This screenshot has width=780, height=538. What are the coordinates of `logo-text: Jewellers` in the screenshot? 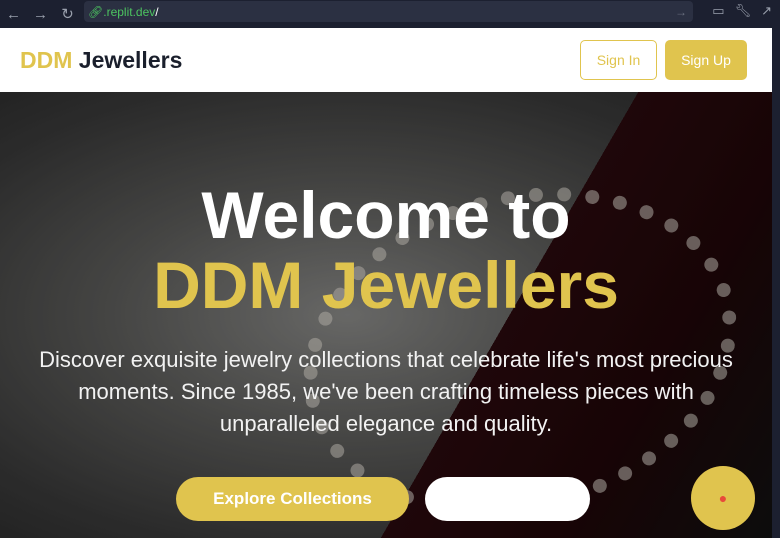 It's located at (130, 59).